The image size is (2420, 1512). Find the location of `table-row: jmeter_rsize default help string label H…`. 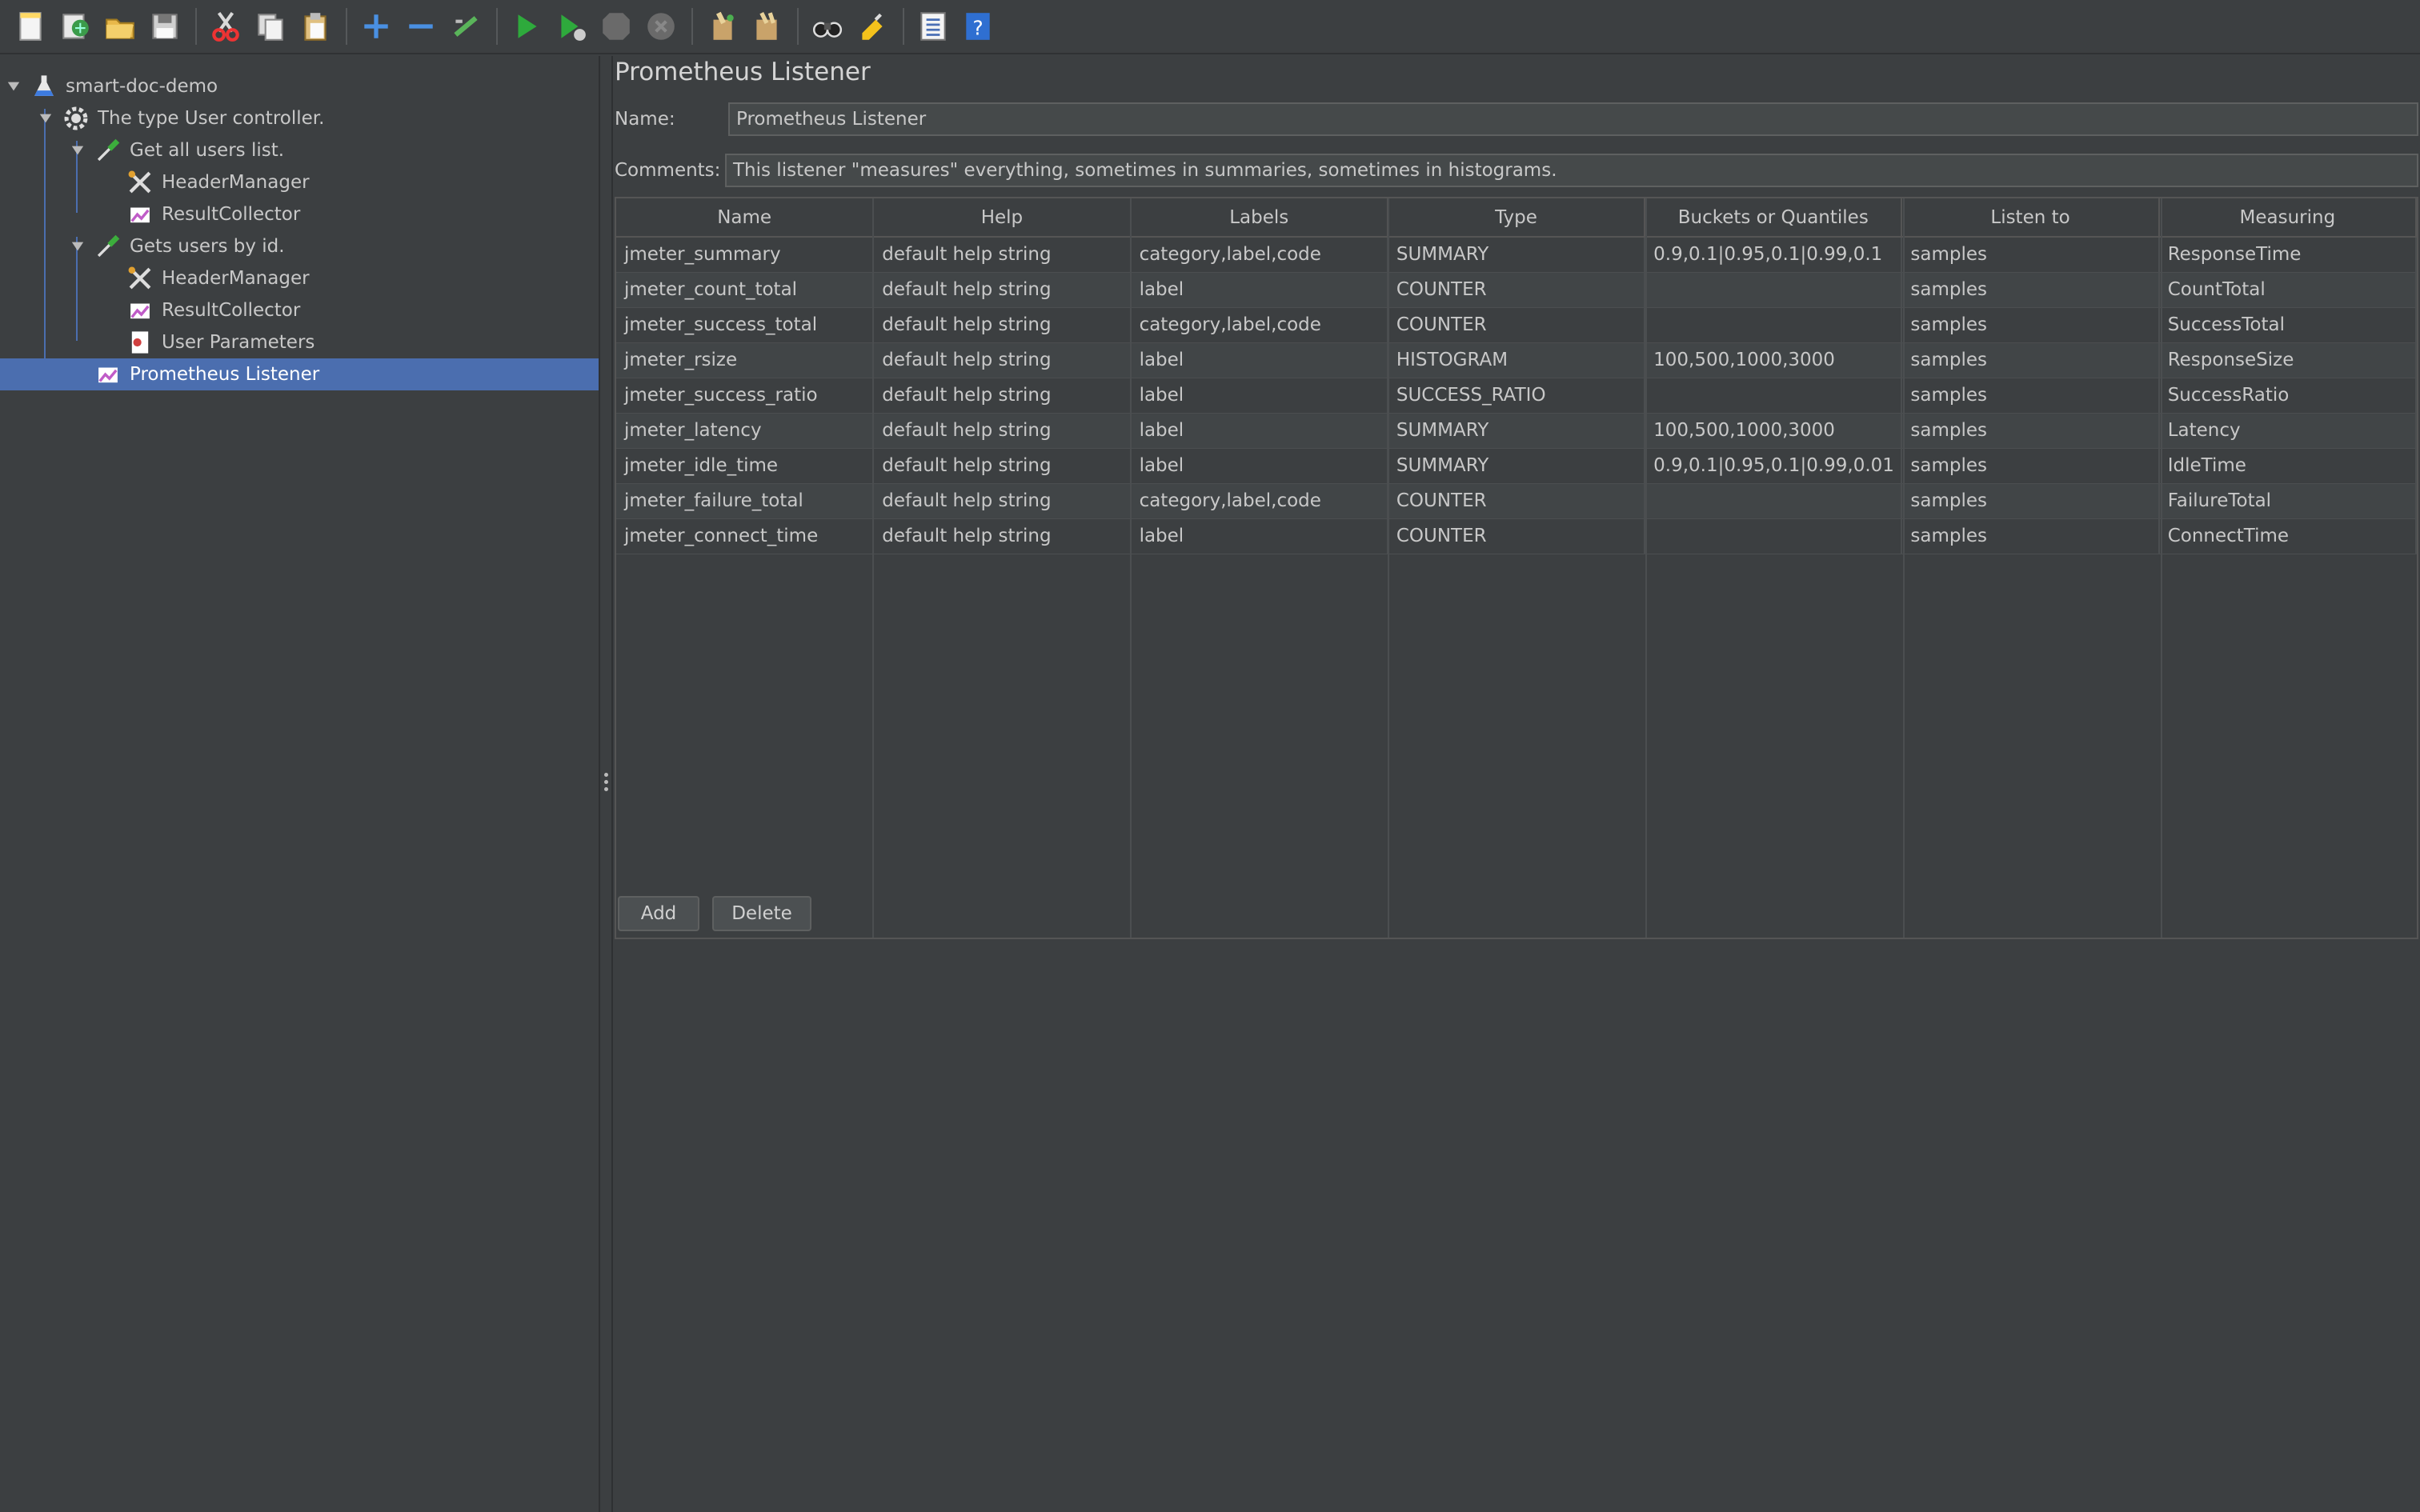

table-row: jmeter_rsize default help string label H… is located at coordinates (1517, 360).